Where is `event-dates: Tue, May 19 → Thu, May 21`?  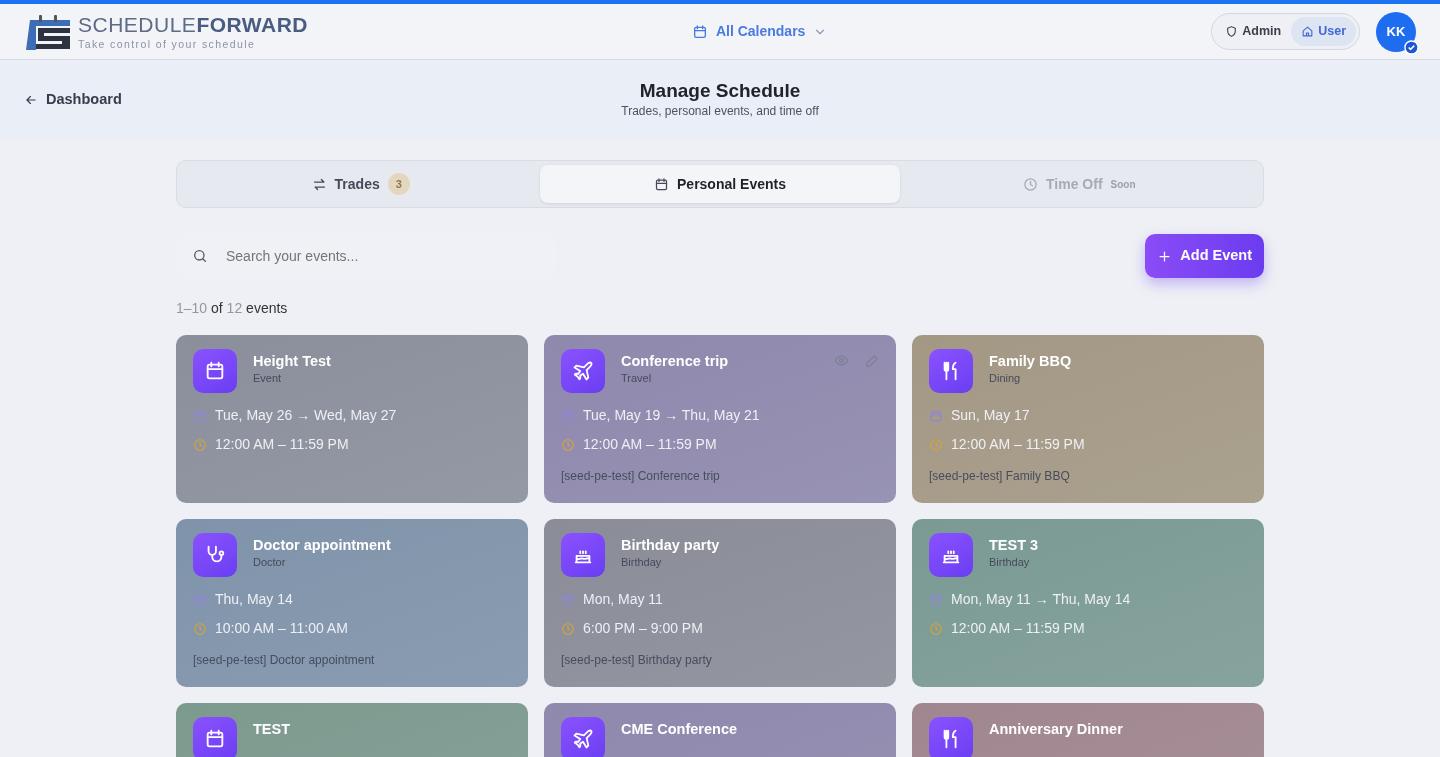
event-dates: Tue, May 19 → Thu, May 21 is located at coordinates (671, 415).